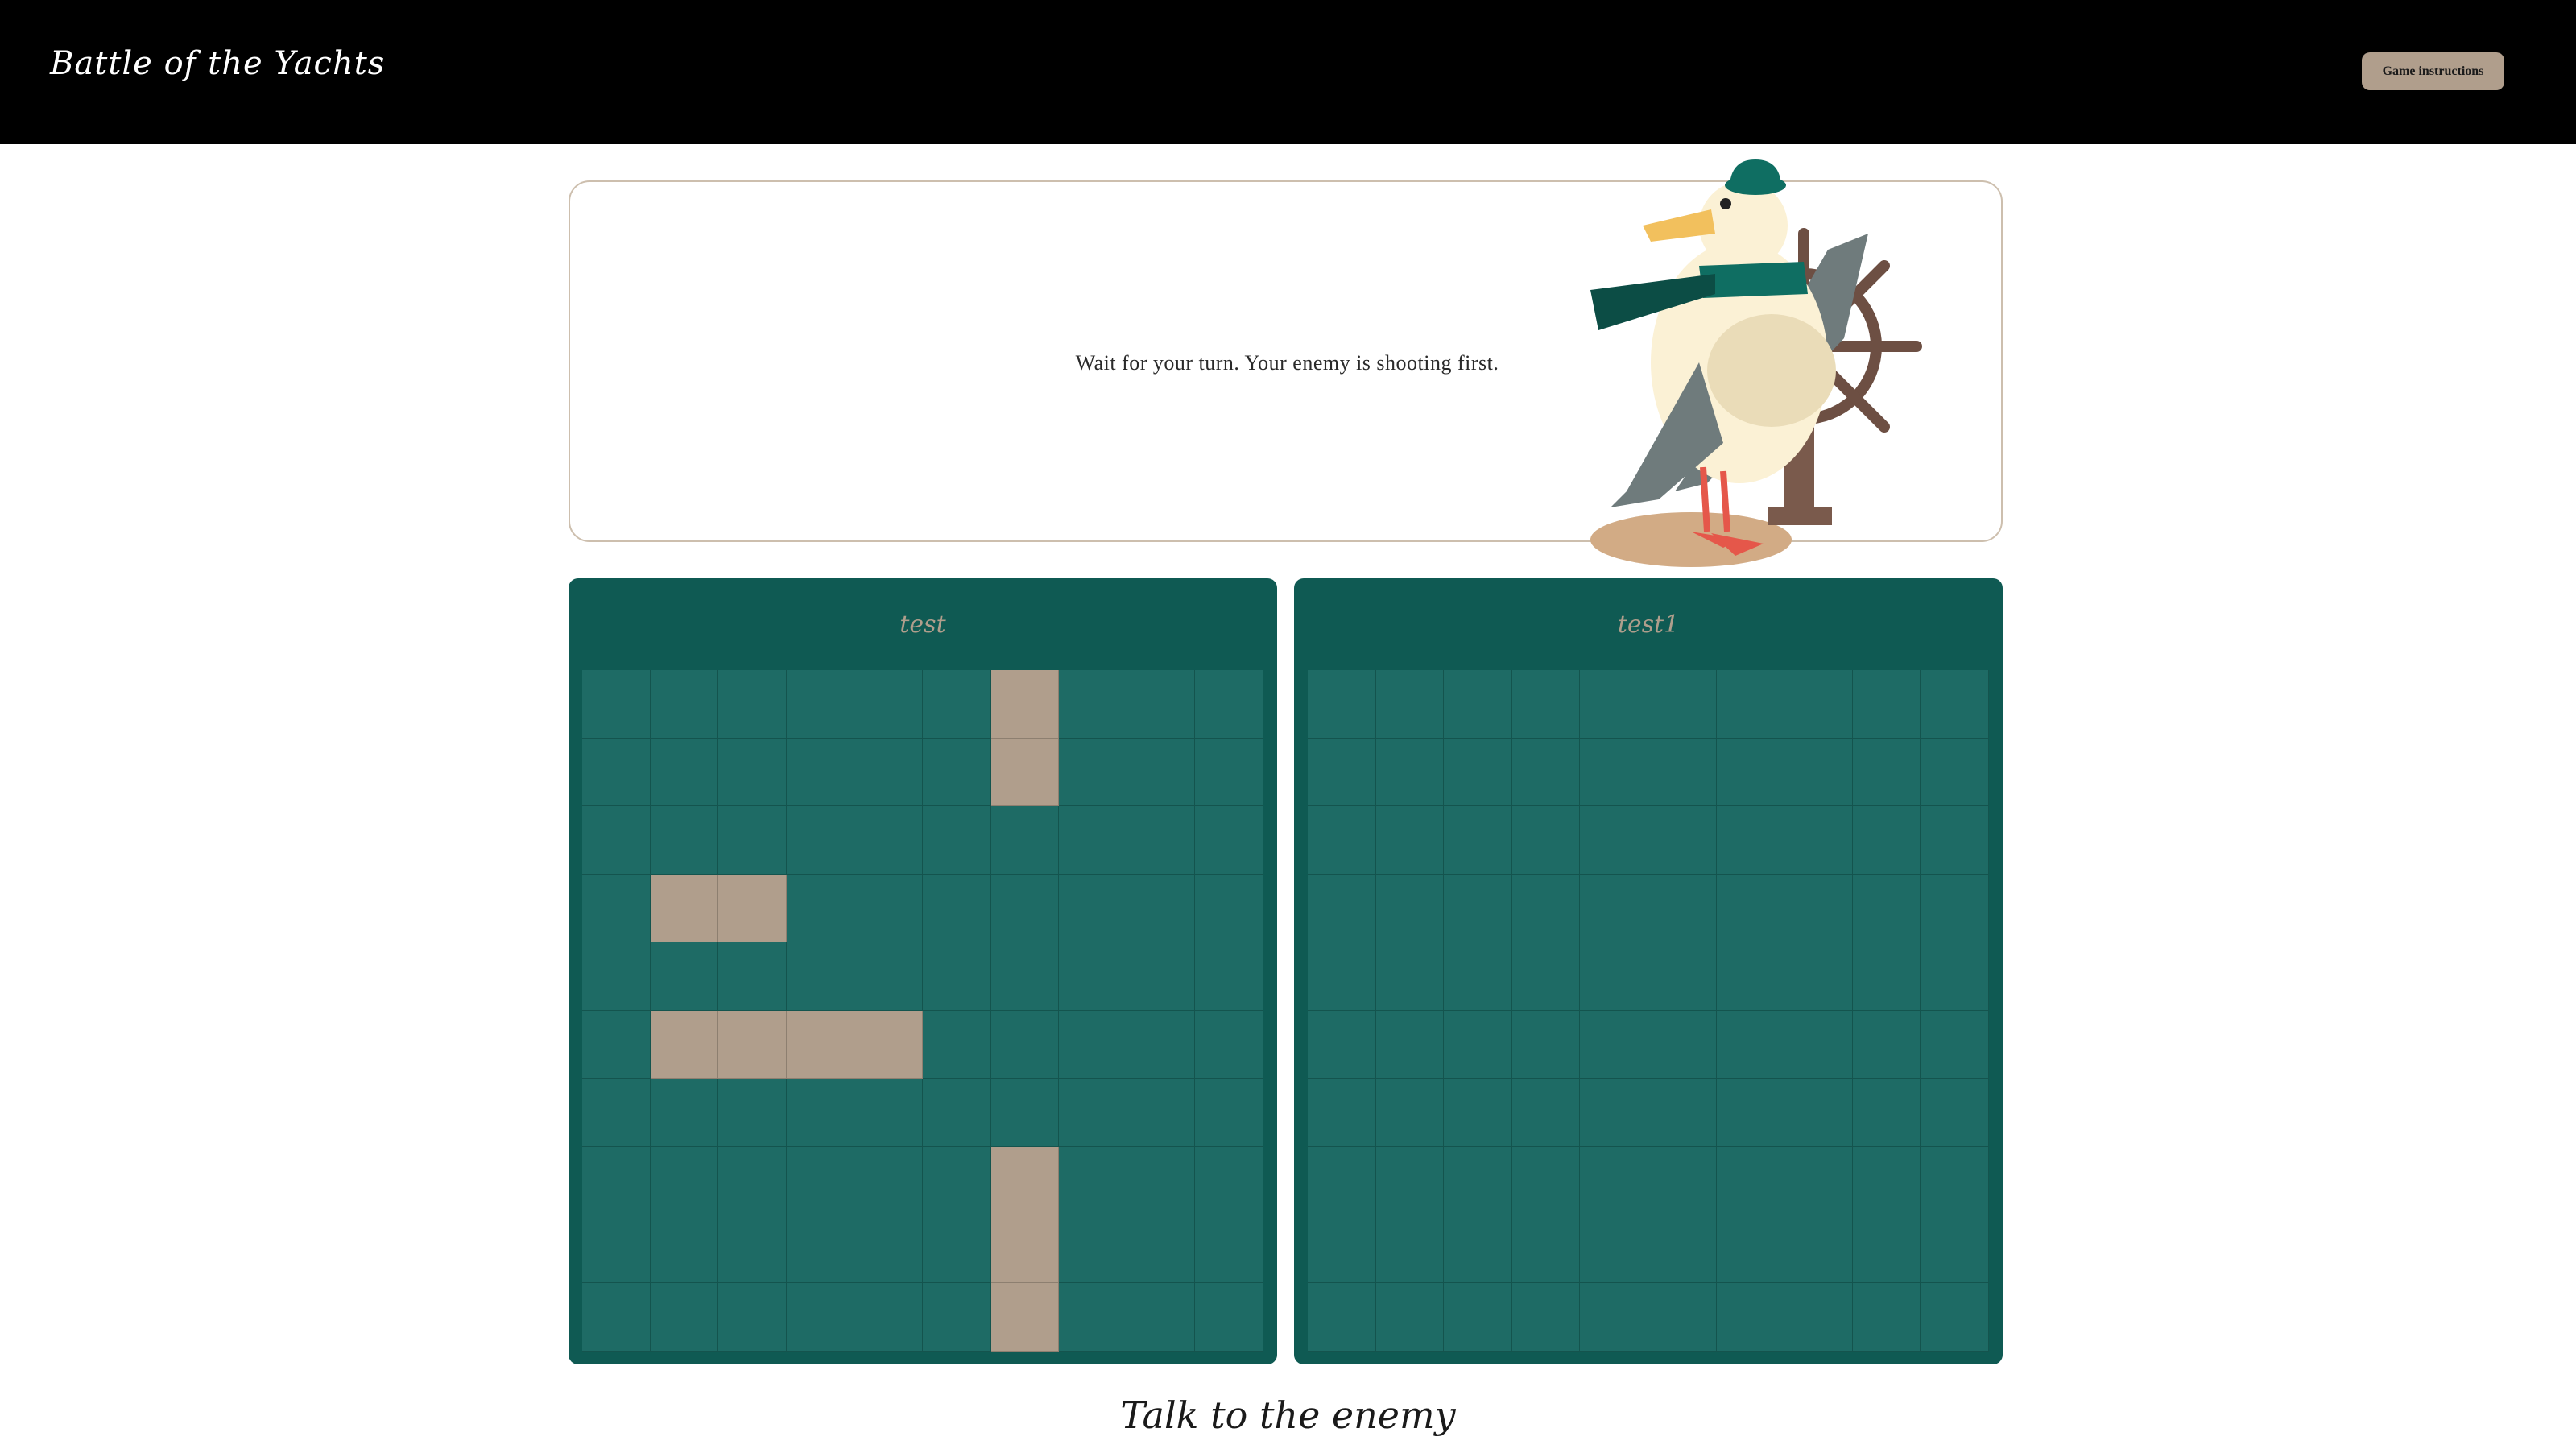 This screenshot has width=2576, height=1449. I want to click on app-logo: Battle of the Yachts, so click(218, 63).